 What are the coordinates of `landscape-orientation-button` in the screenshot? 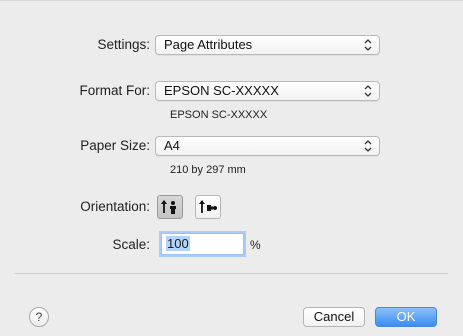 It's located at (208, 207).